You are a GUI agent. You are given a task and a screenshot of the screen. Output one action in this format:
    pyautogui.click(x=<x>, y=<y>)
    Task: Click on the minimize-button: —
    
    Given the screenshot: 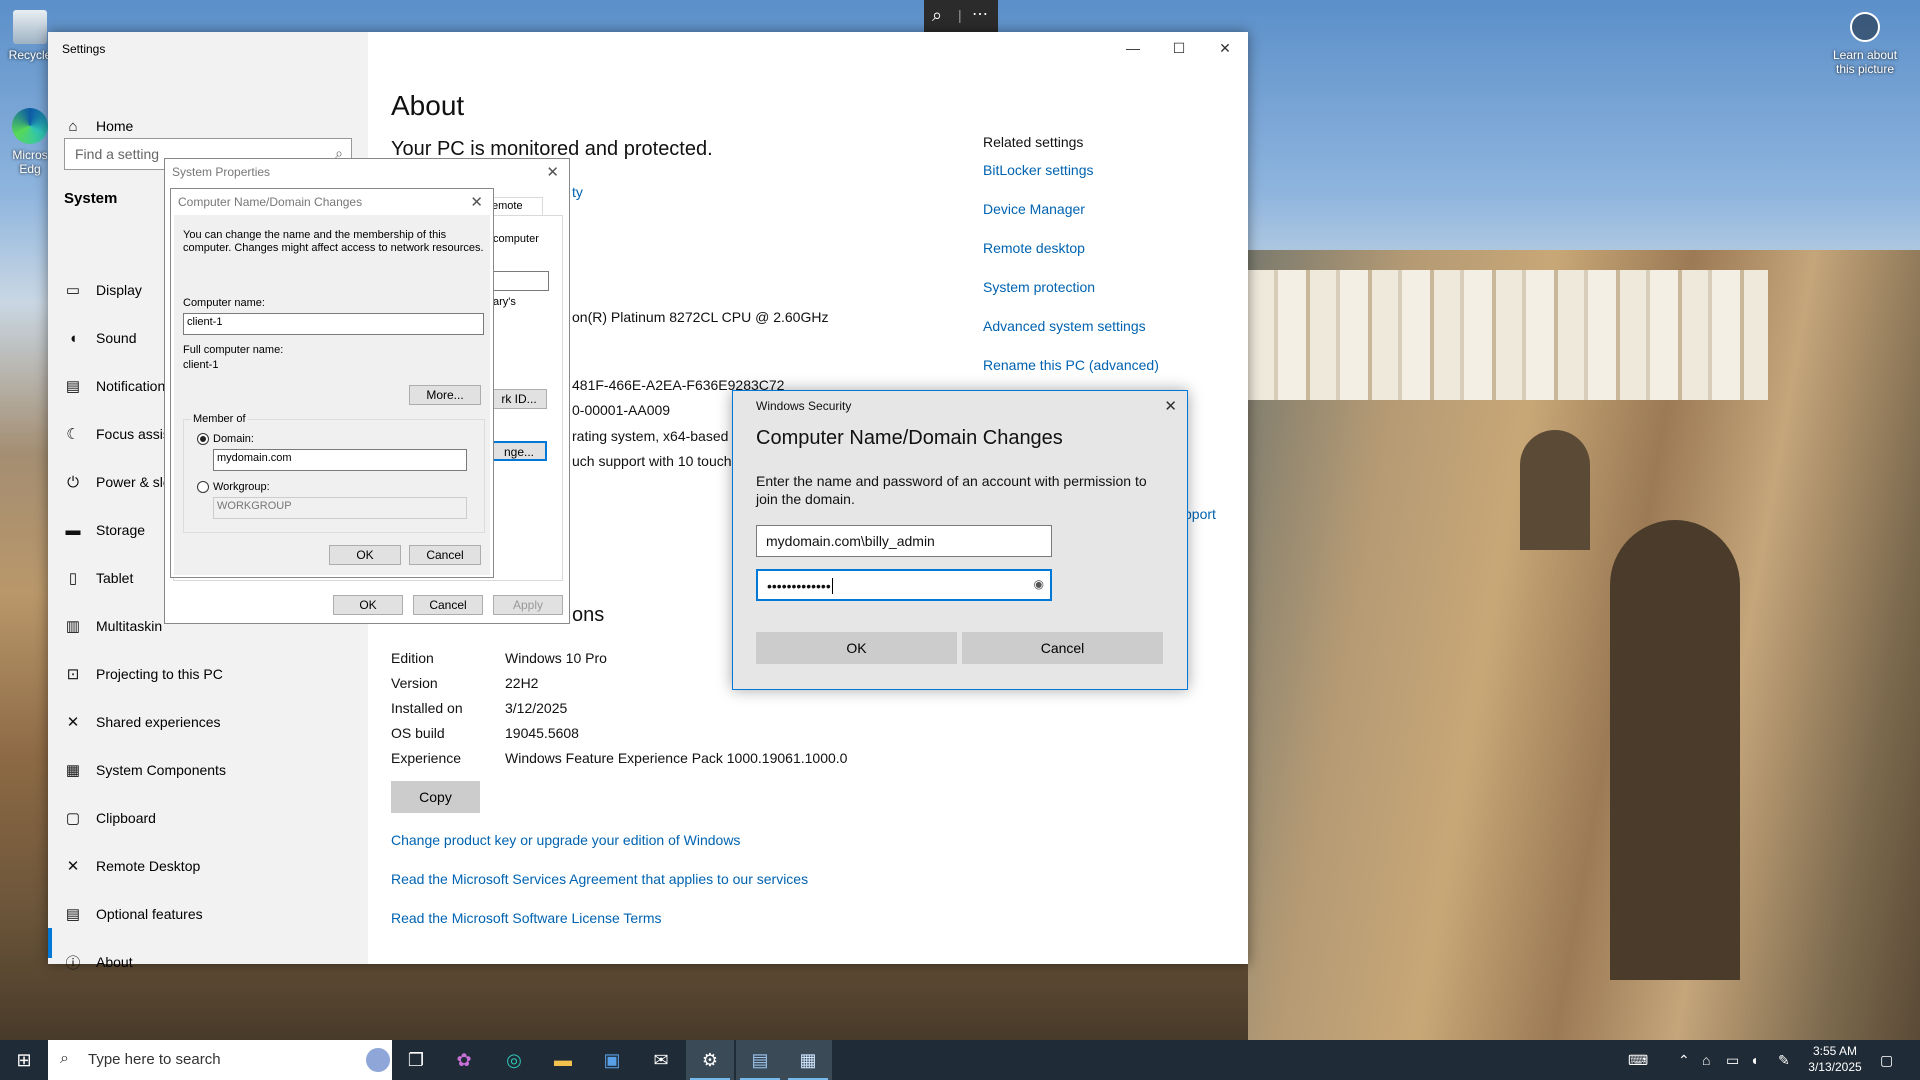 What is the action you would take?
    pyautogui.click(x=1133, y=48)
    